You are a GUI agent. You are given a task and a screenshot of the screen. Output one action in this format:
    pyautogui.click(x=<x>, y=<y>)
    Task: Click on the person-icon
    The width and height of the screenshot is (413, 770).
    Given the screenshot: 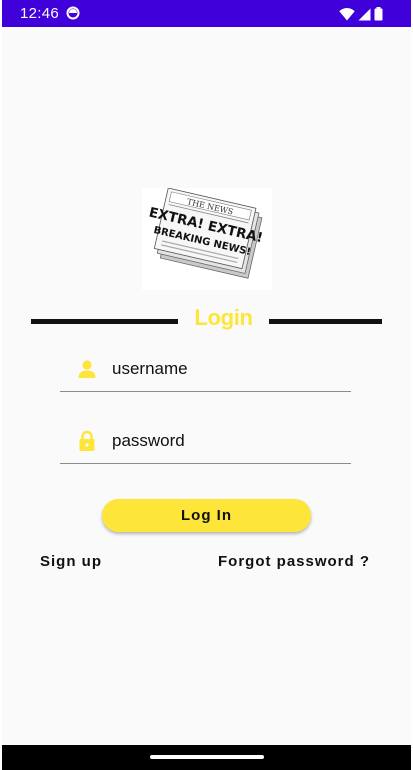 What is the action you would take?
    pyautogui.click(x=87, y=369)
    